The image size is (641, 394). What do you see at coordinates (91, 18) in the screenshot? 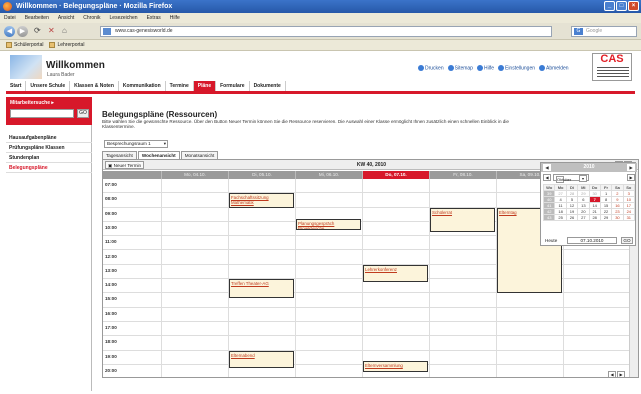
I see `menu-chronik: Chronik` at bounding box center [91, 18].